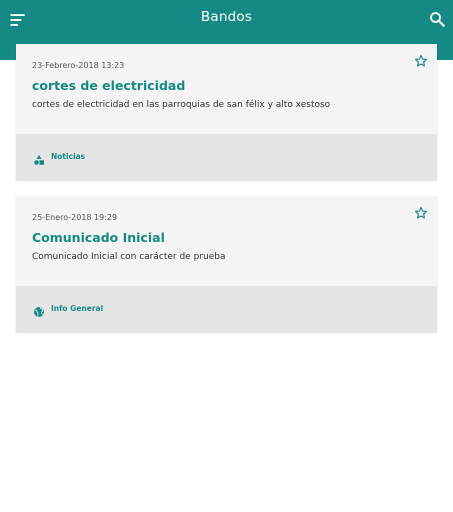 The height and width of the screenshot is (512, 453). What do you see at coordinates (226, 157) in the screenshot?
I see `card-category-footer: Noticias` at bounding box center [226, 157].